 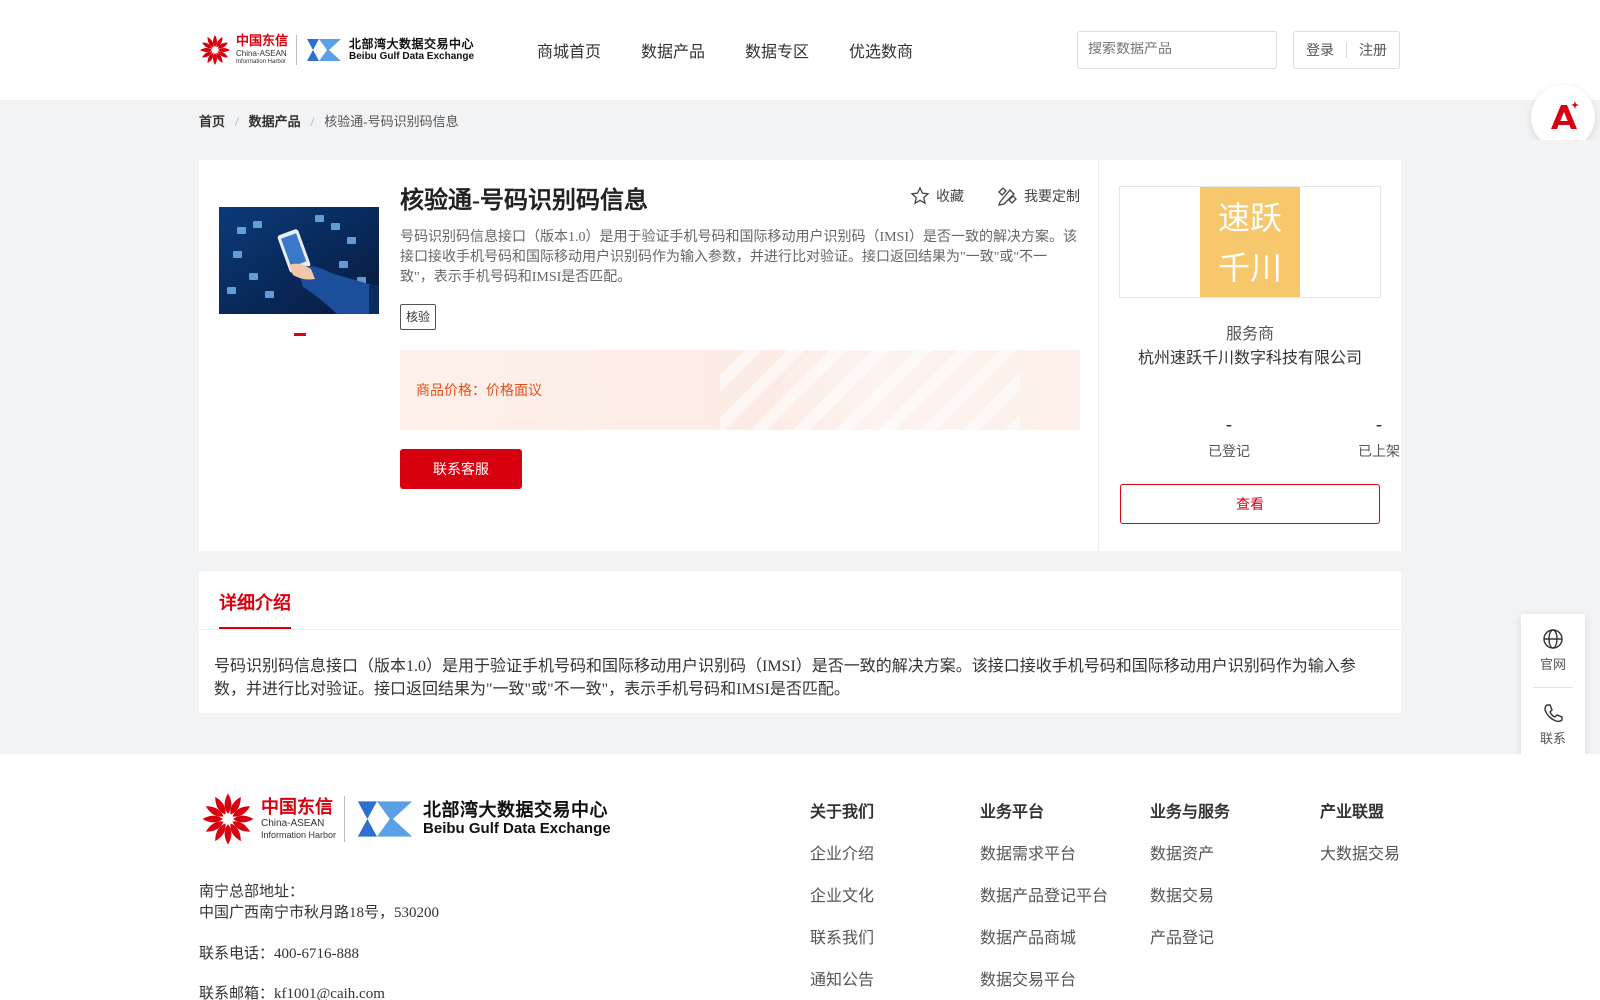 I want to click on footer-col-title: 产业联盟, so click(x=1352, y=812).